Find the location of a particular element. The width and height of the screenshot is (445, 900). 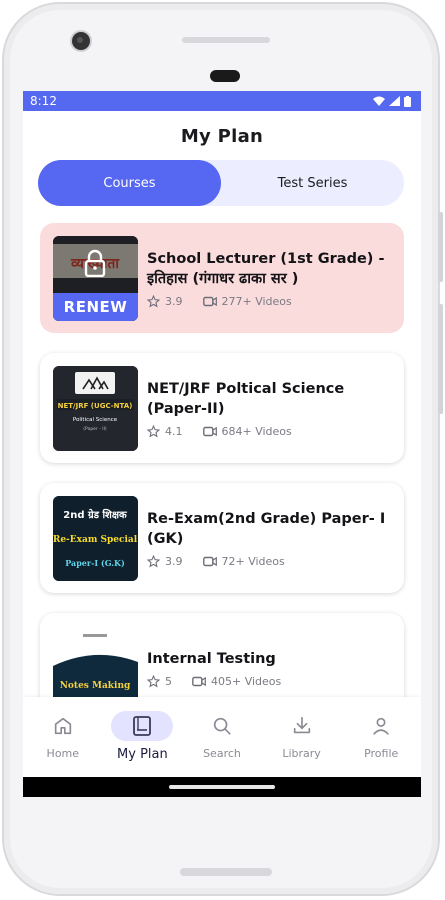

nav-profile: Profile is located at coordinates (381, 735).